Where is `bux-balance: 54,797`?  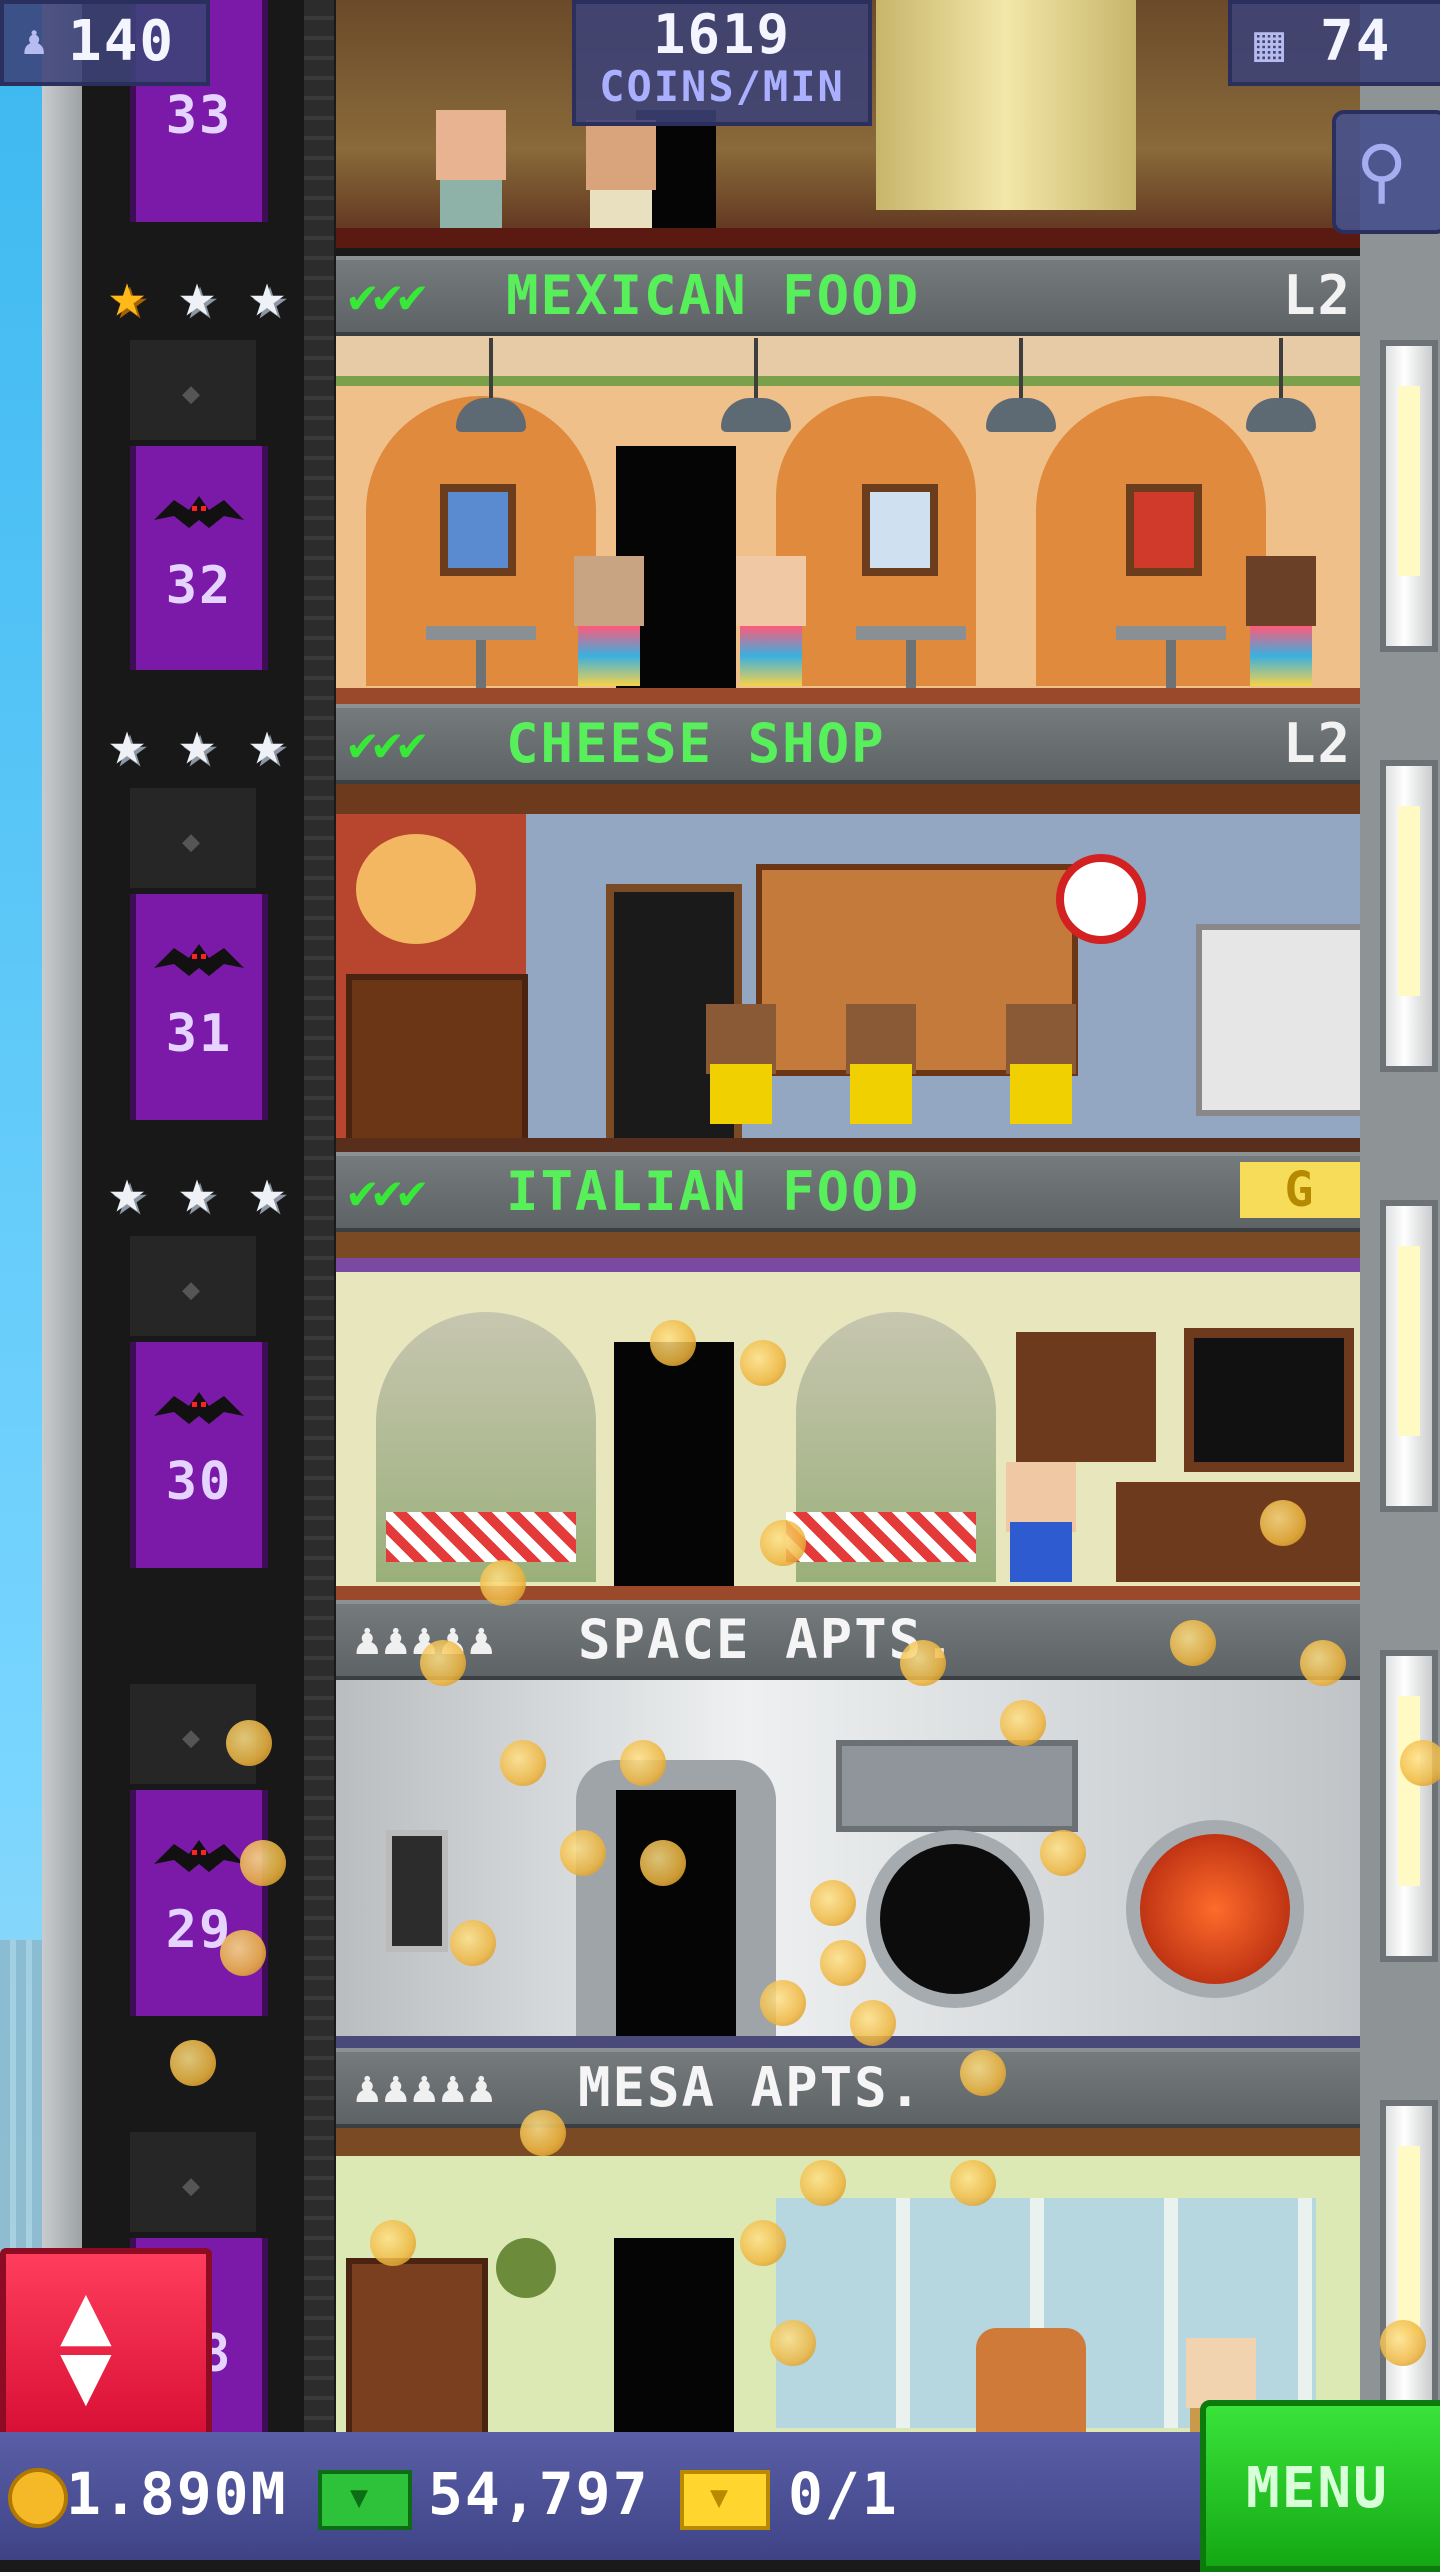
bux-balance: 54,797 is located at coordinates (539, 2494).